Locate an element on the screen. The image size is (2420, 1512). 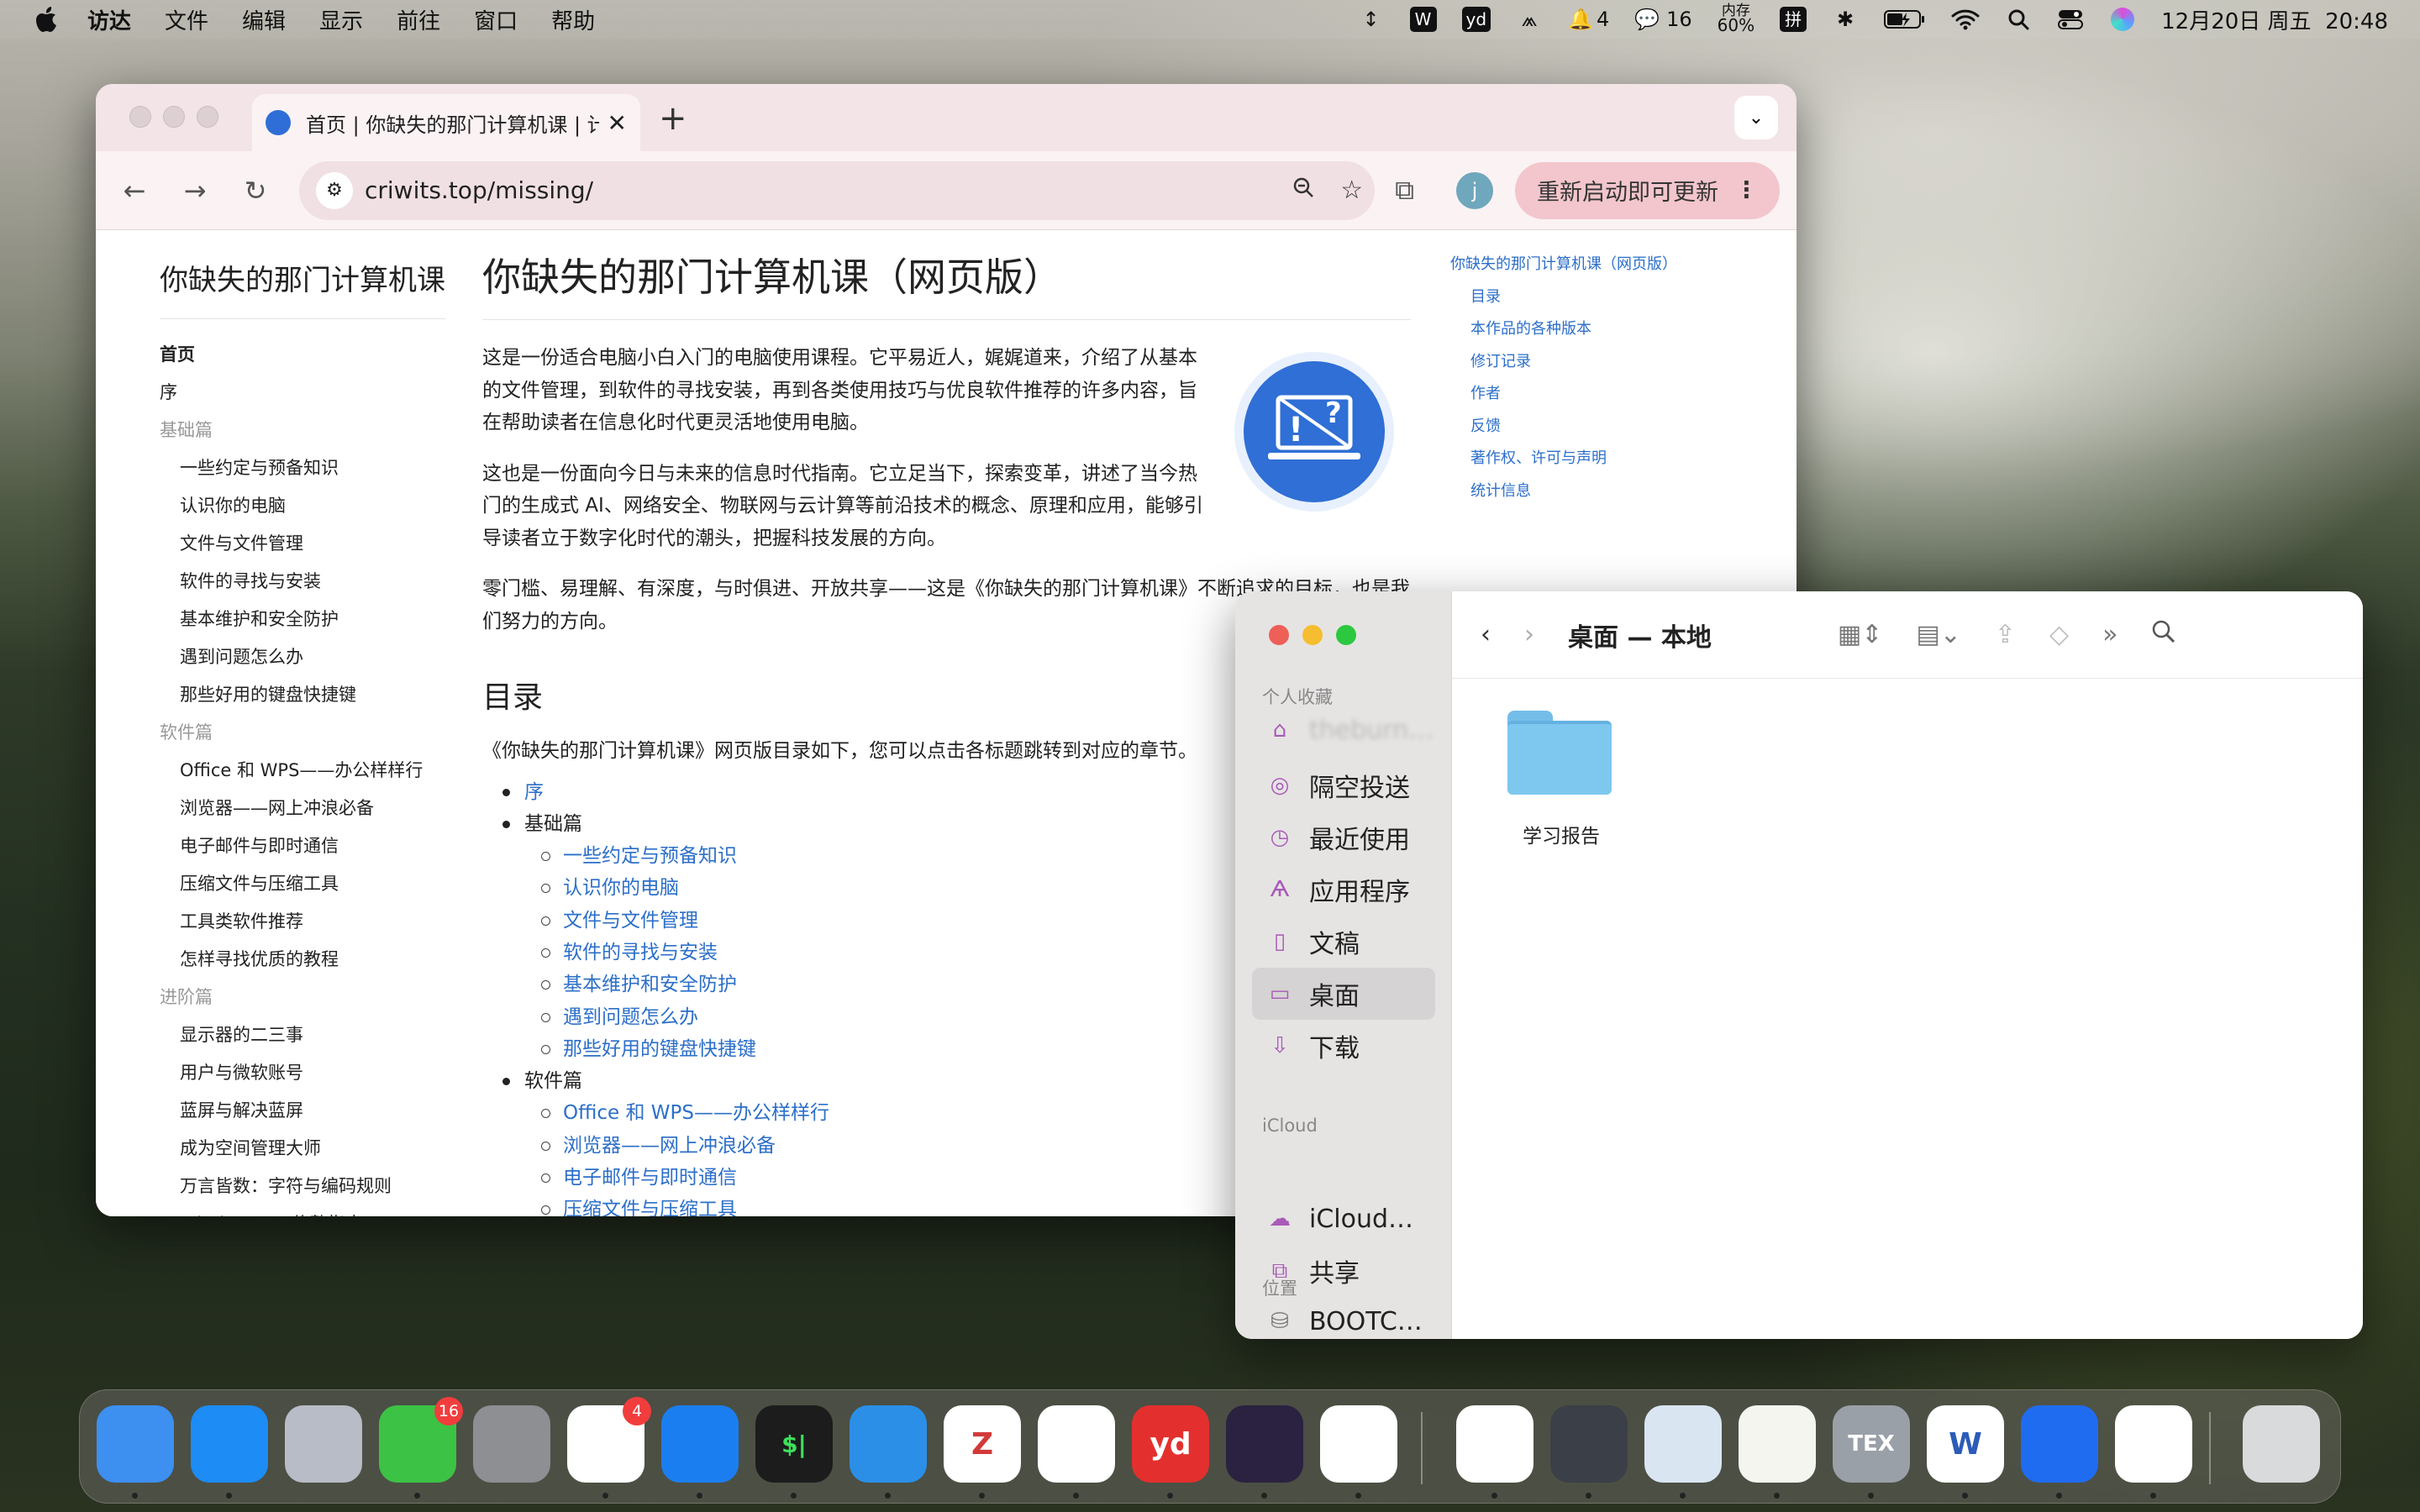
zotero-icon: Z is located at coordinates (983, 1444).